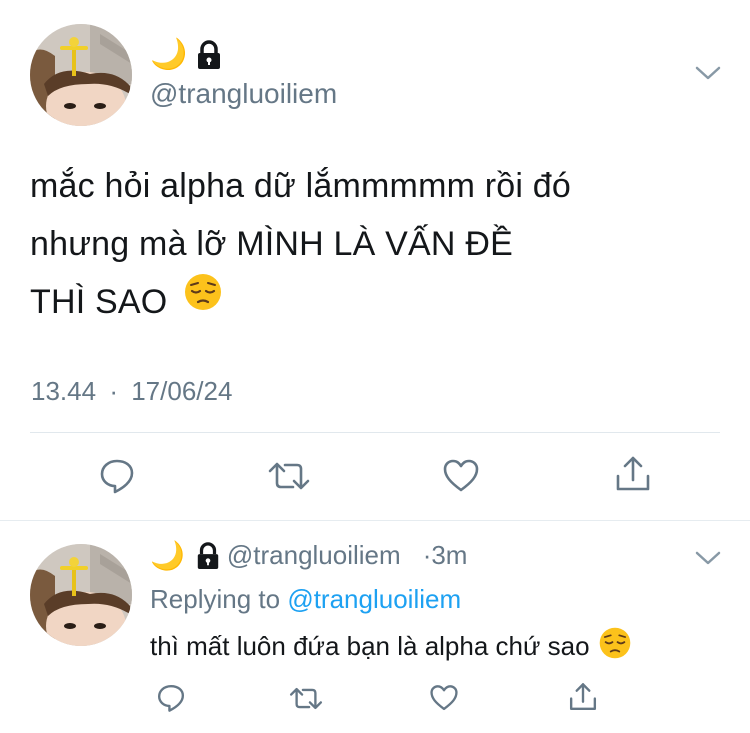  I want to click on author-handle: @trangluoiliem, so click(243, 94).